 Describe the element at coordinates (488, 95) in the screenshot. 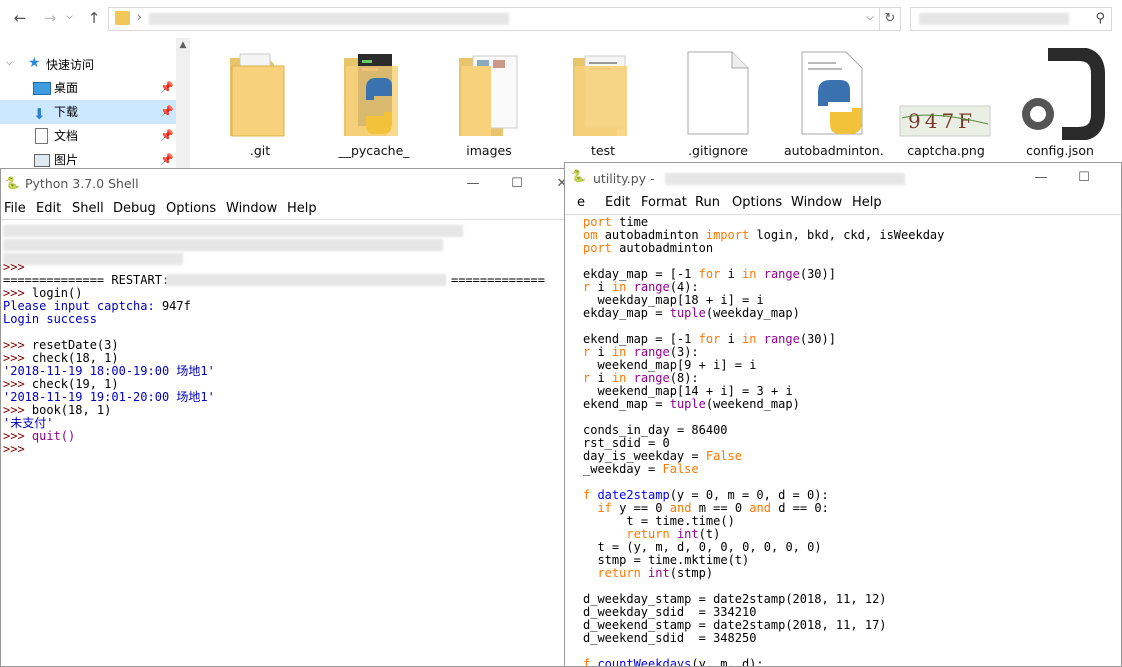

I see `folder-images-icon` at that location.